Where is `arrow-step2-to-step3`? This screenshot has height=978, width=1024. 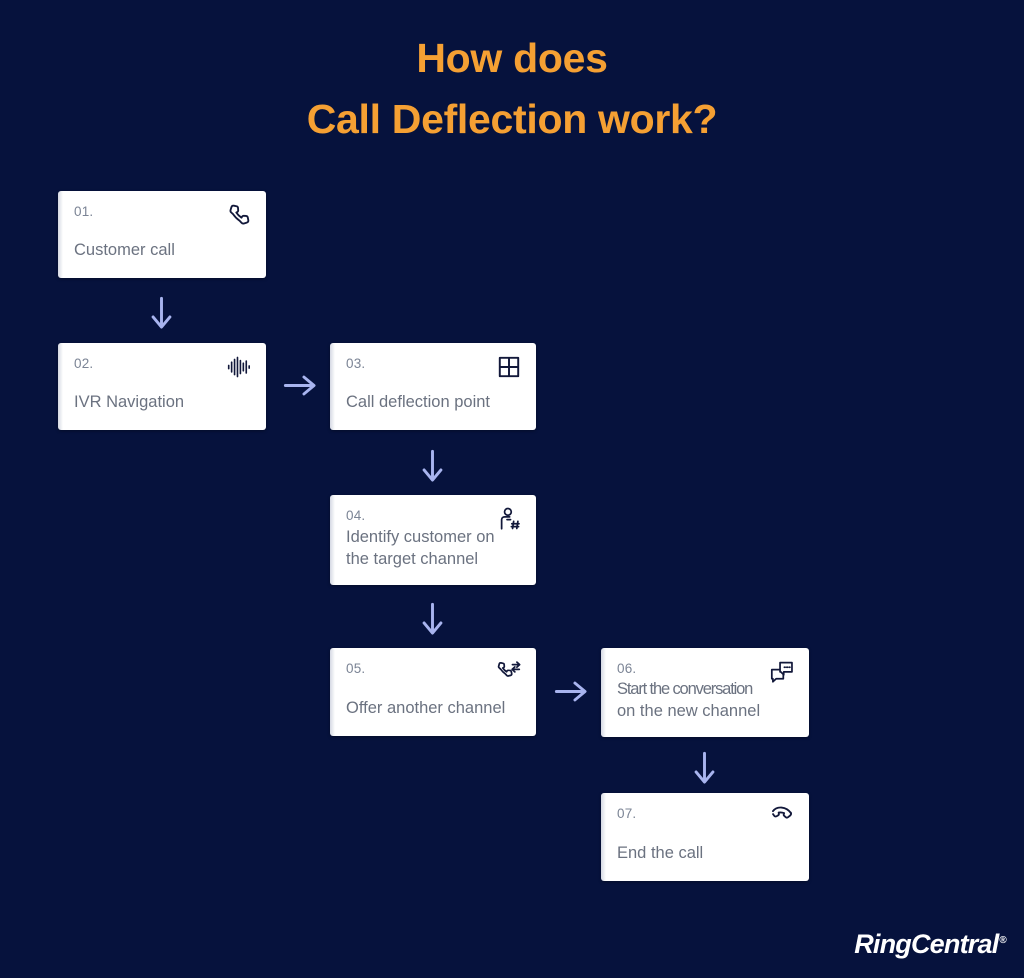
arrow-step2-to-step3 is located at coordinates (300, 385).